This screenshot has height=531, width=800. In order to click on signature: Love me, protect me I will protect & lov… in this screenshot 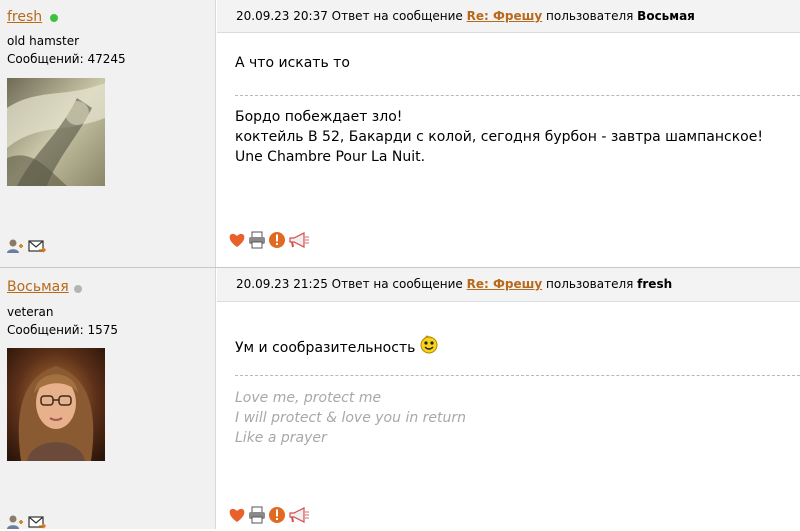, I will do `click(350, 418)`.